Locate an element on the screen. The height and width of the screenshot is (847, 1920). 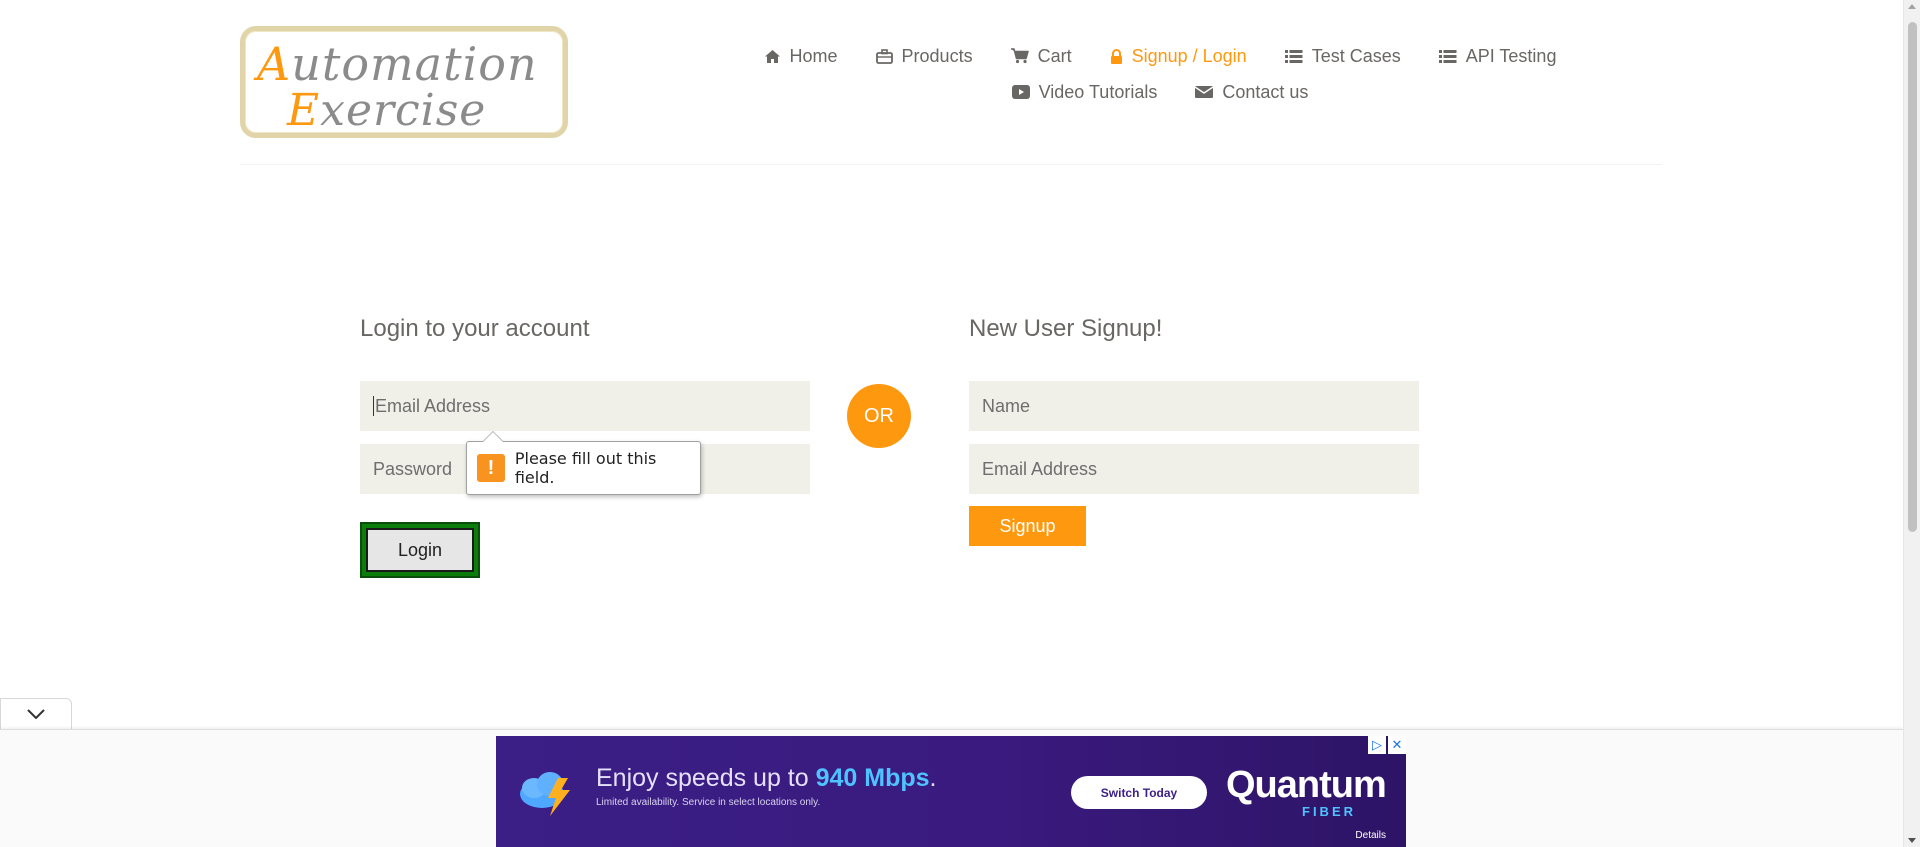
nav-products: Products is located at coordinates (924, 56).